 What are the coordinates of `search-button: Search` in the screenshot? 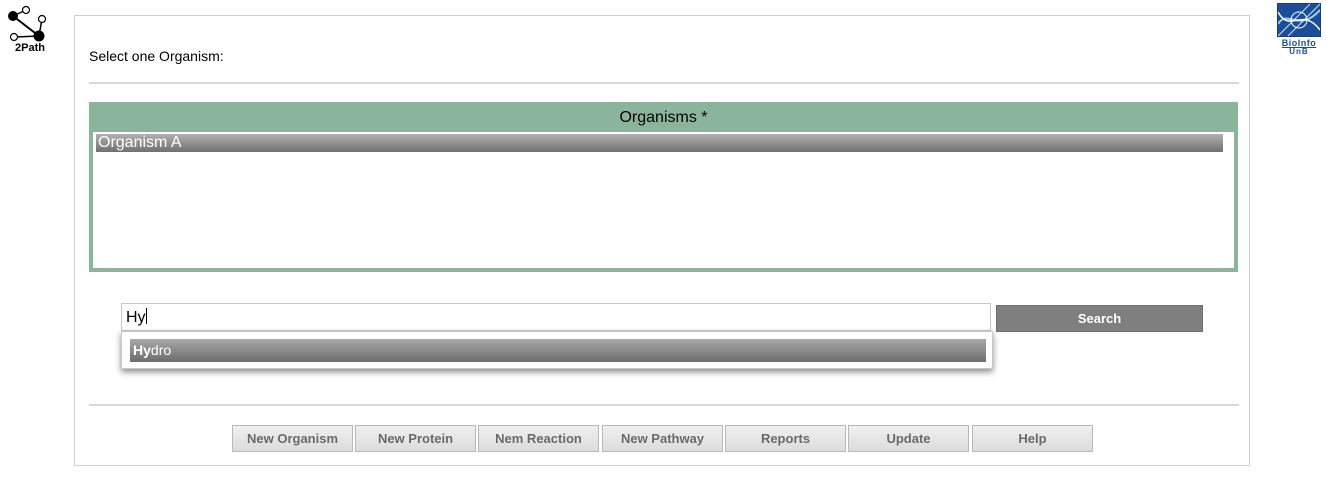 It's located at (1099, 318).